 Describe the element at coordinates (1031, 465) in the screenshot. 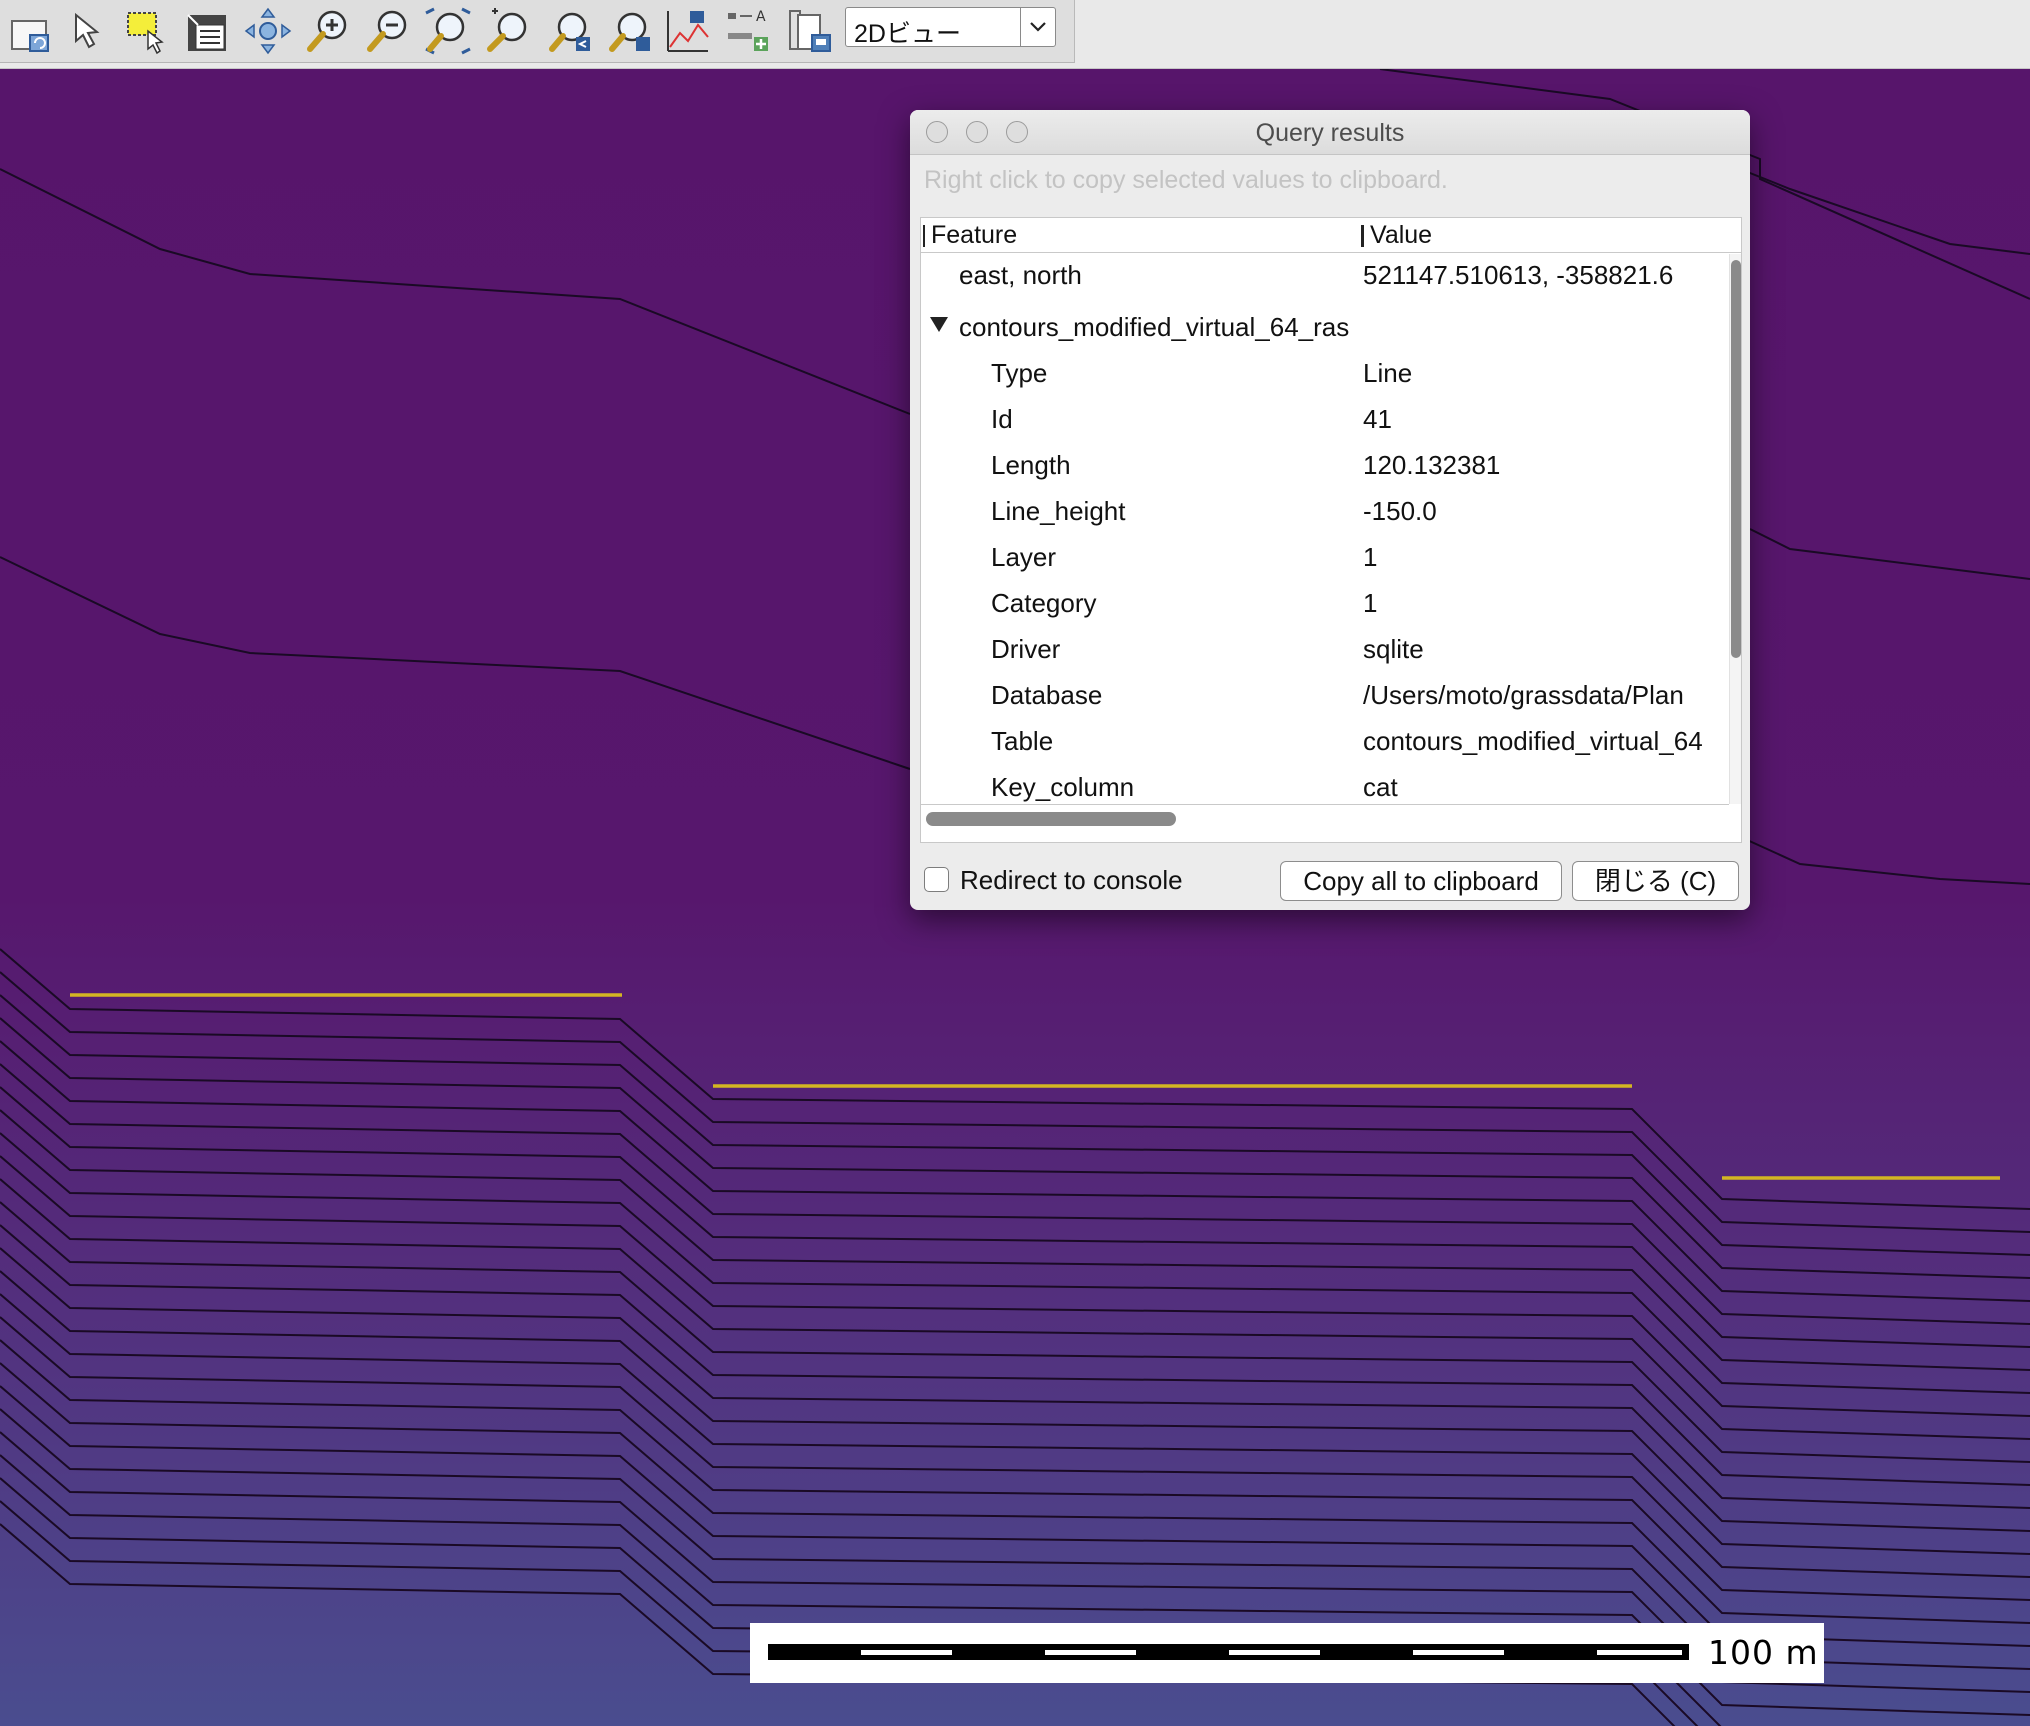

I see `attribute-name: Length` at that location.